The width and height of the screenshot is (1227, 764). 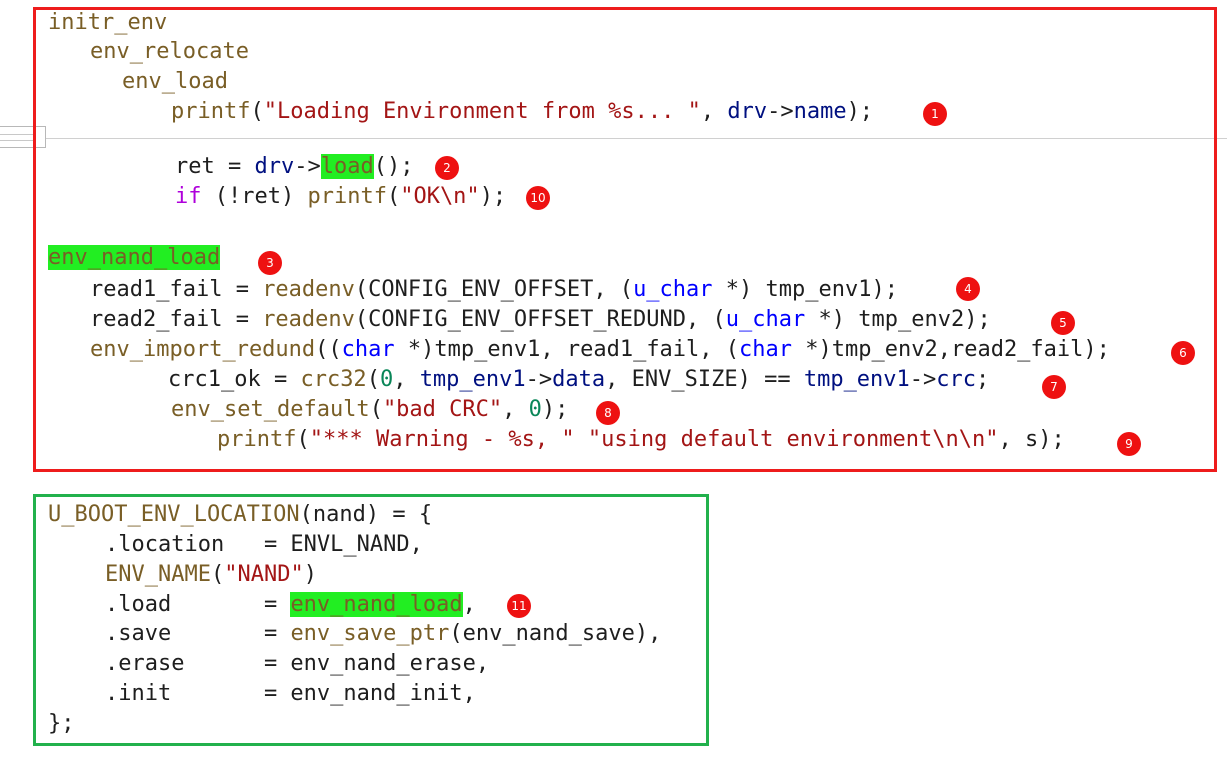 I want to click on code-line-initr-env: initr_env, so click(x=107, y=23).